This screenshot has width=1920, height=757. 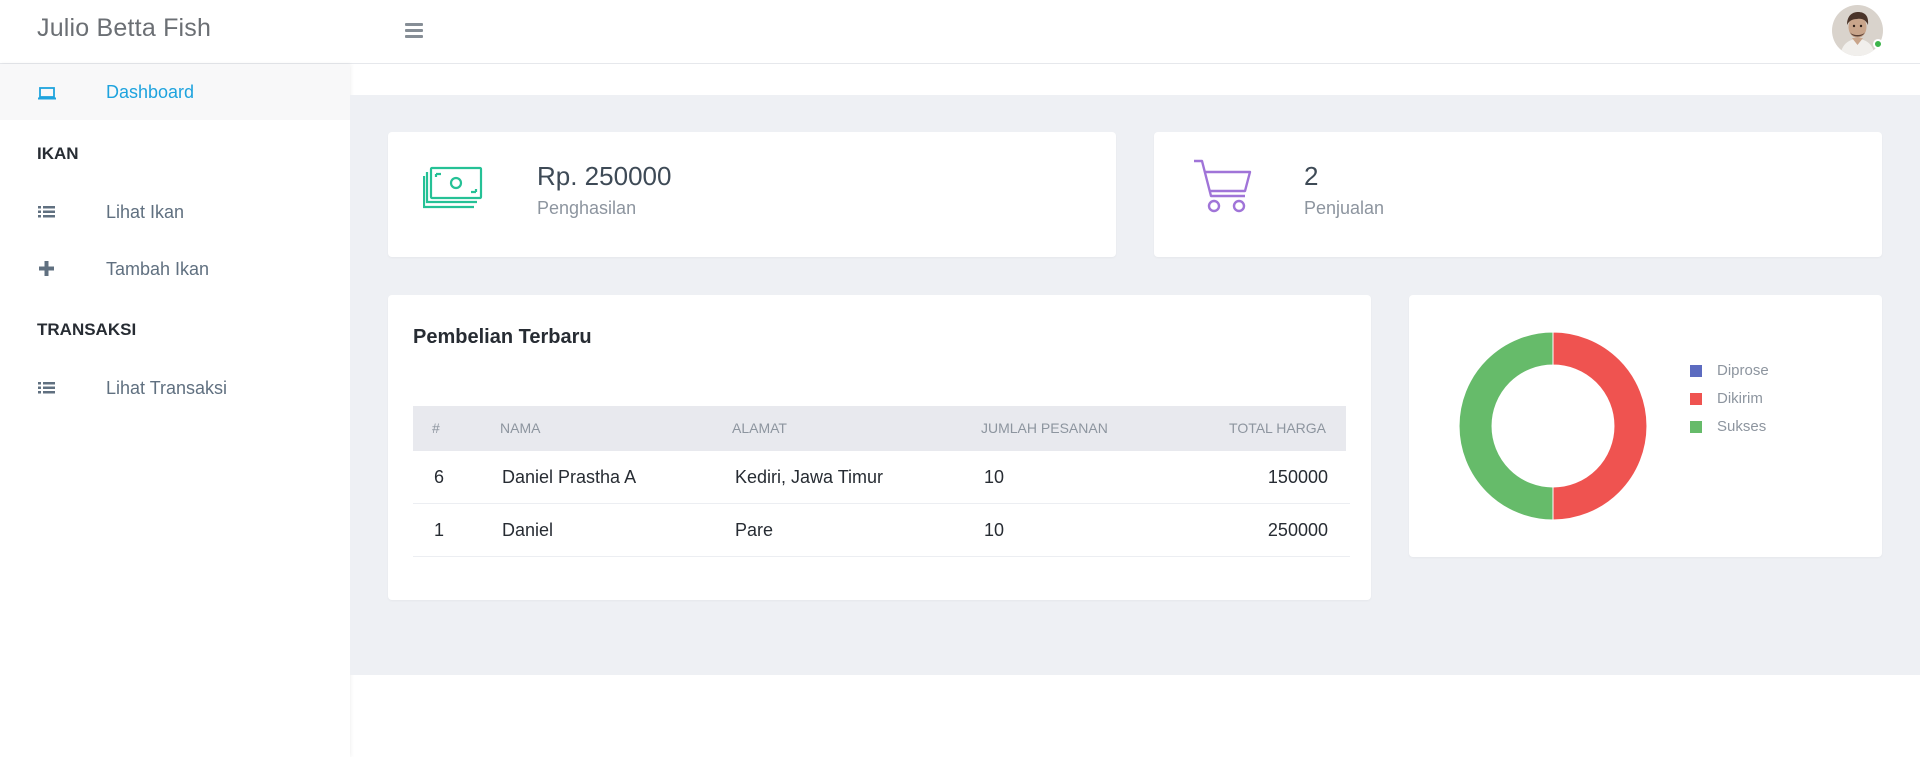 I want to click on table-cell: 250000, so click(x=1297, y=530).